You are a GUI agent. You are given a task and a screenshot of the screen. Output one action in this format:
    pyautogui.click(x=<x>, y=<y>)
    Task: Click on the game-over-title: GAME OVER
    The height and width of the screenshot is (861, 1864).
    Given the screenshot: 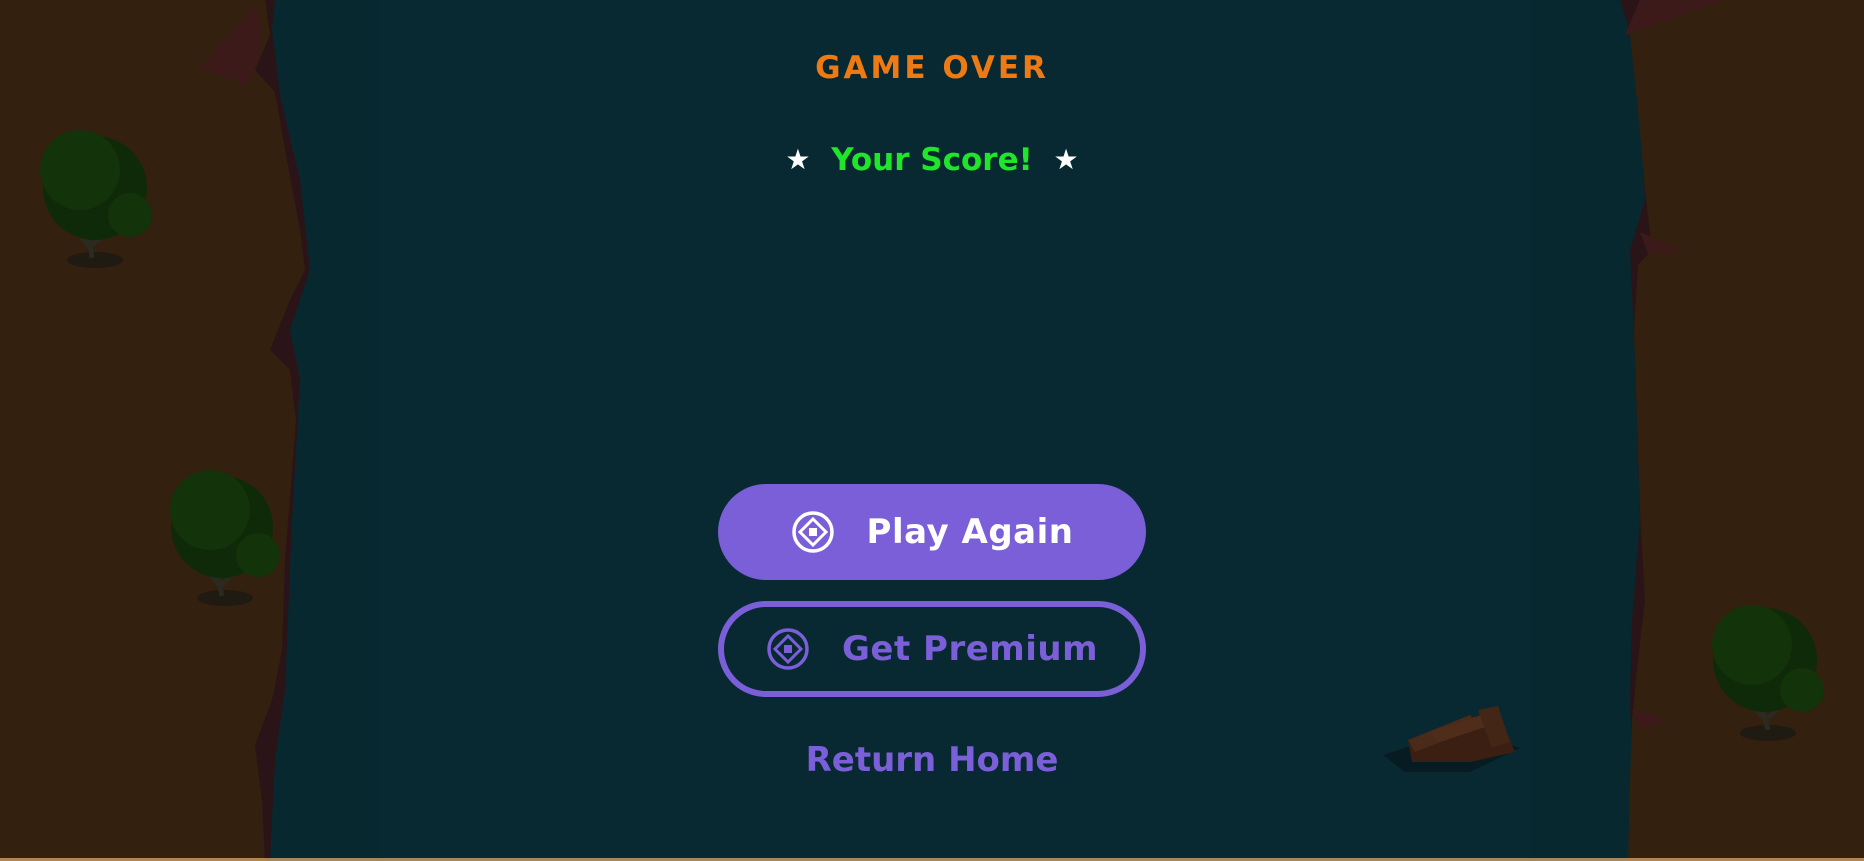 What is the action you would take?
    pyautogui.click(x=932, y=68)
    